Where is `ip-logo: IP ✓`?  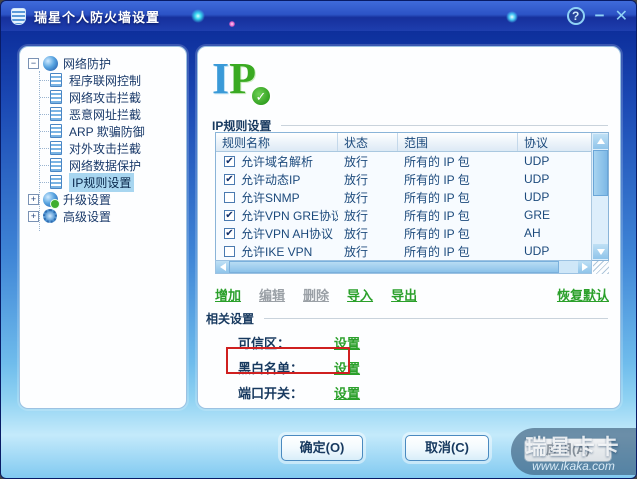 ip-logo: IP ✓ is located at coordinates (247, 82).